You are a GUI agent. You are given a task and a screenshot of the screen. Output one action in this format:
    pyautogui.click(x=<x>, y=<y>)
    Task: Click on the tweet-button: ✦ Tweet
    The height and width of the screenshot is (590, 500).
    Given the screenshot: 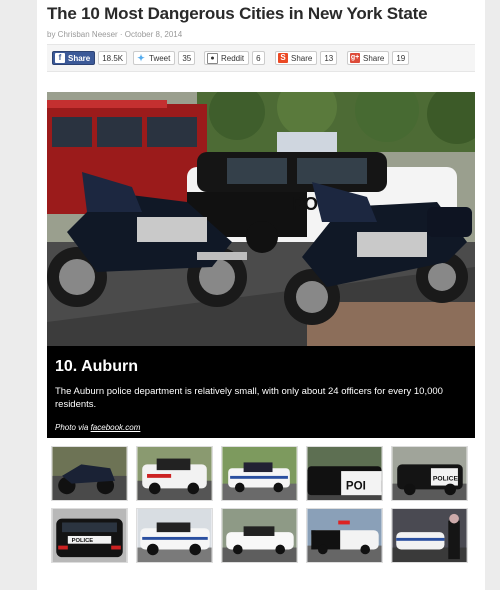 What is the action you would take?
    pyautogui.click(x=154, y=58)
    